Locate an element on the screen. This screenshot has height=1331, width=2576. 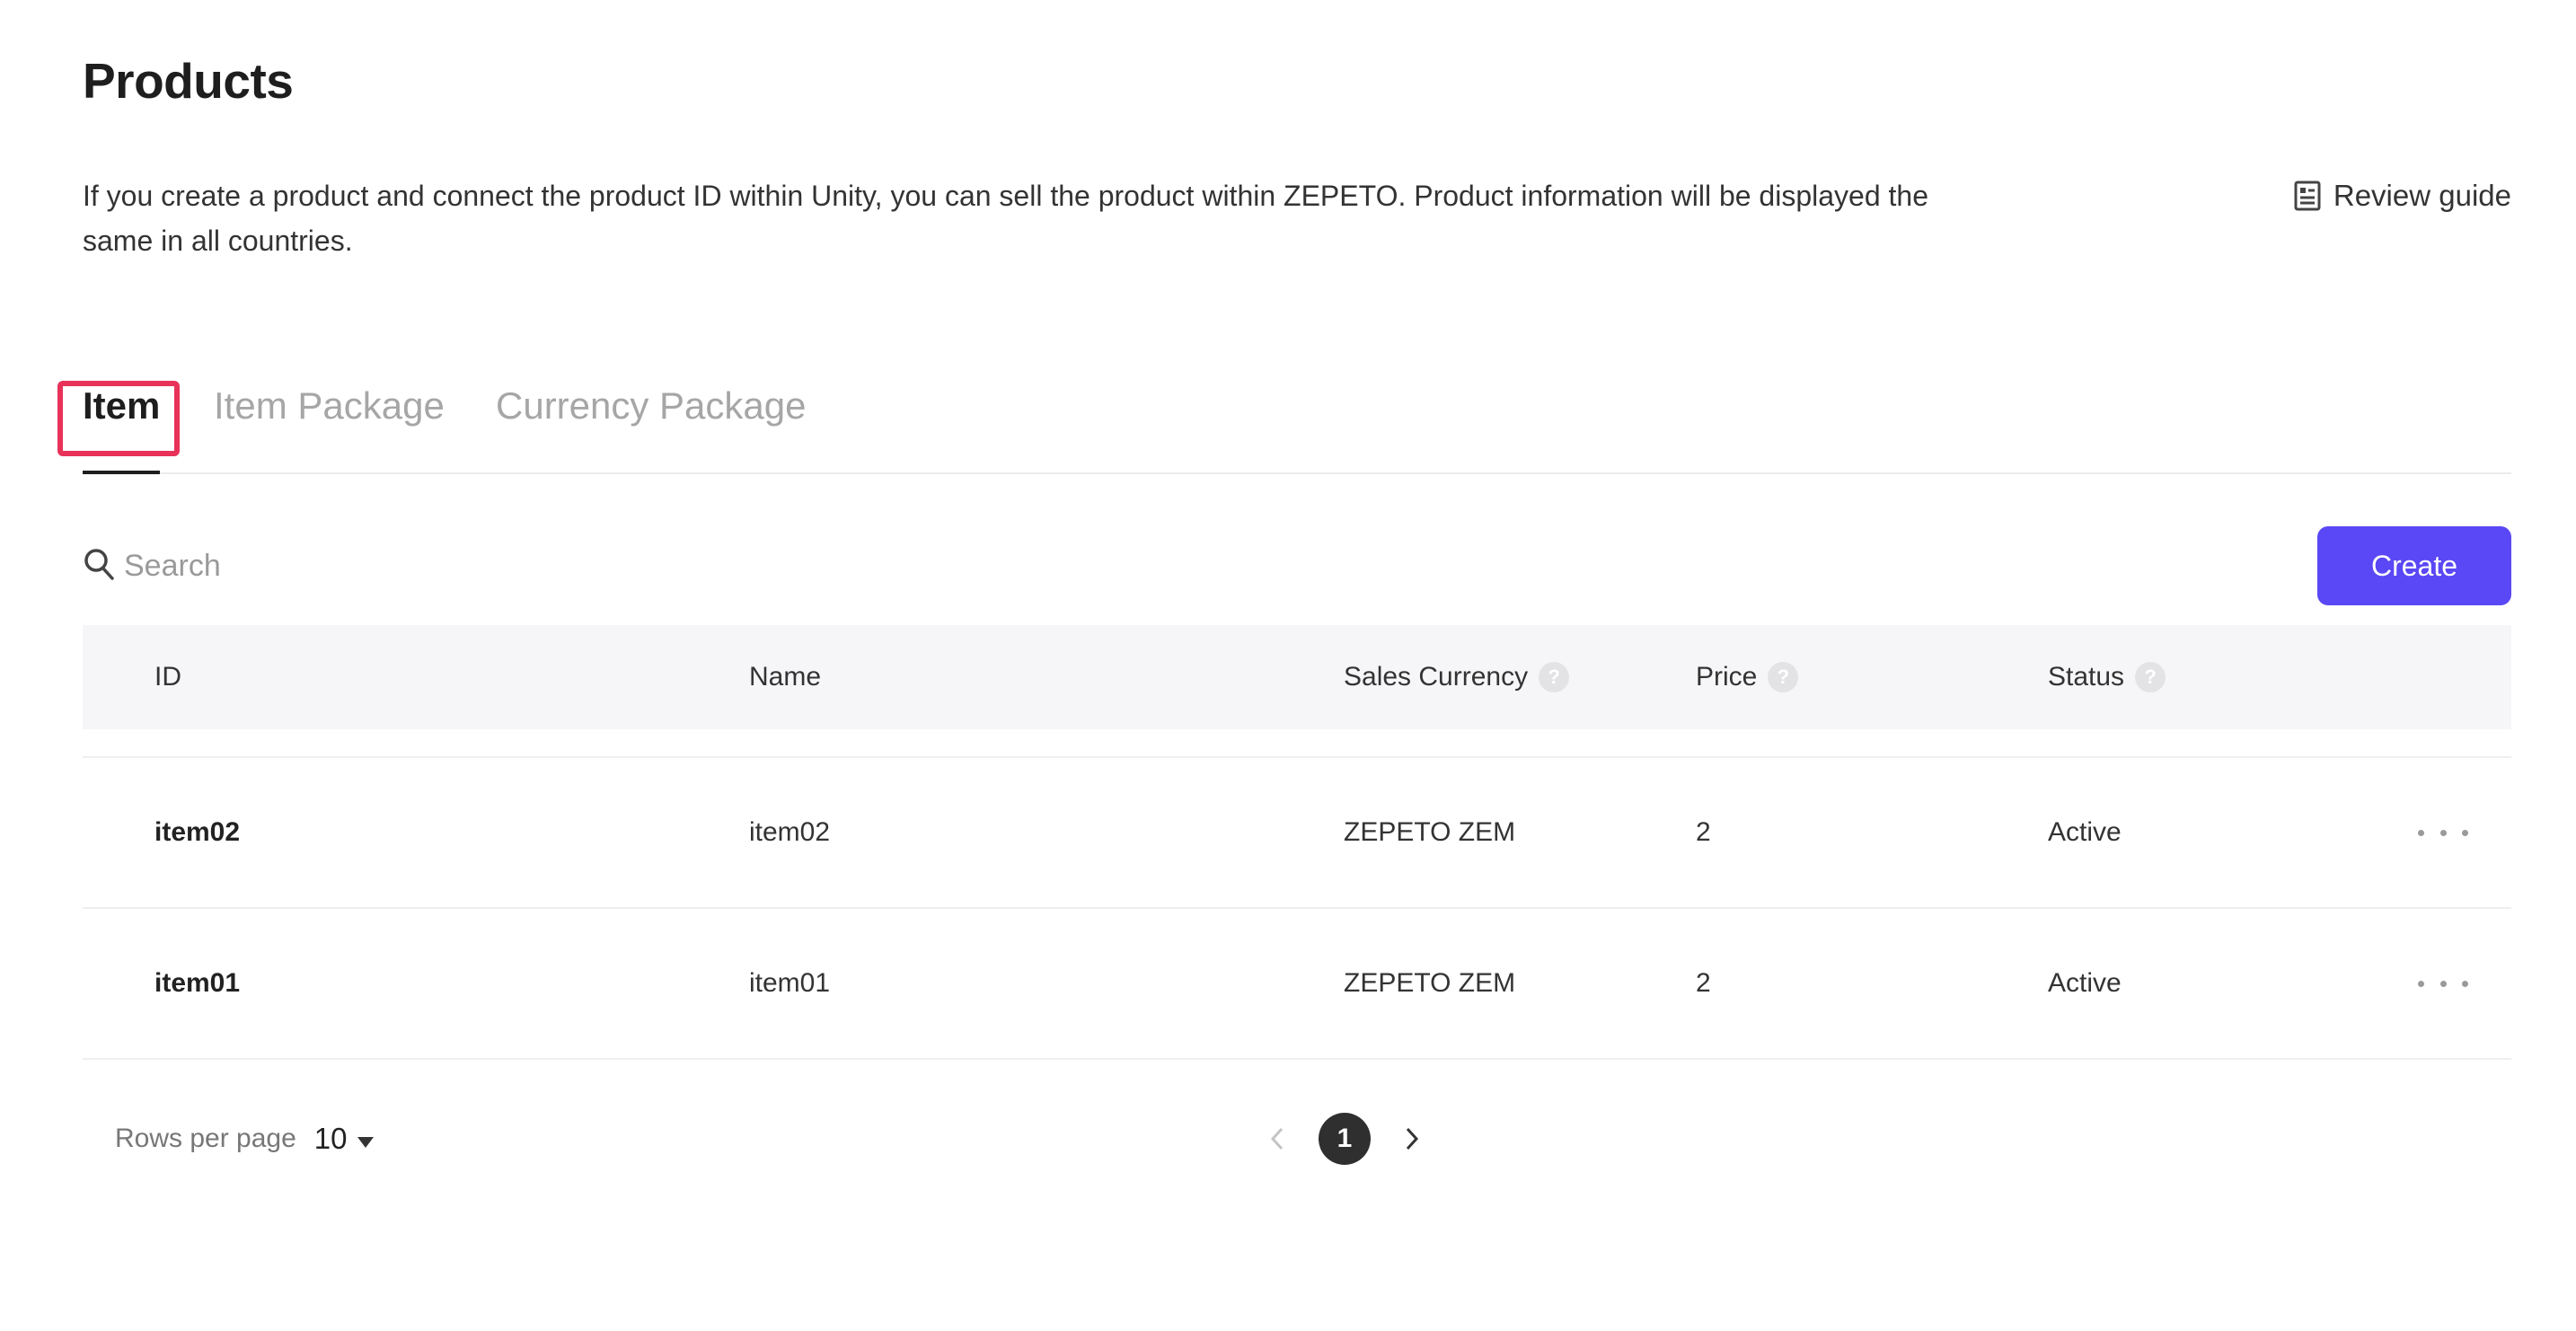
table-footer: Rows per page 10 1 is located at coordinates (1297, 1139).